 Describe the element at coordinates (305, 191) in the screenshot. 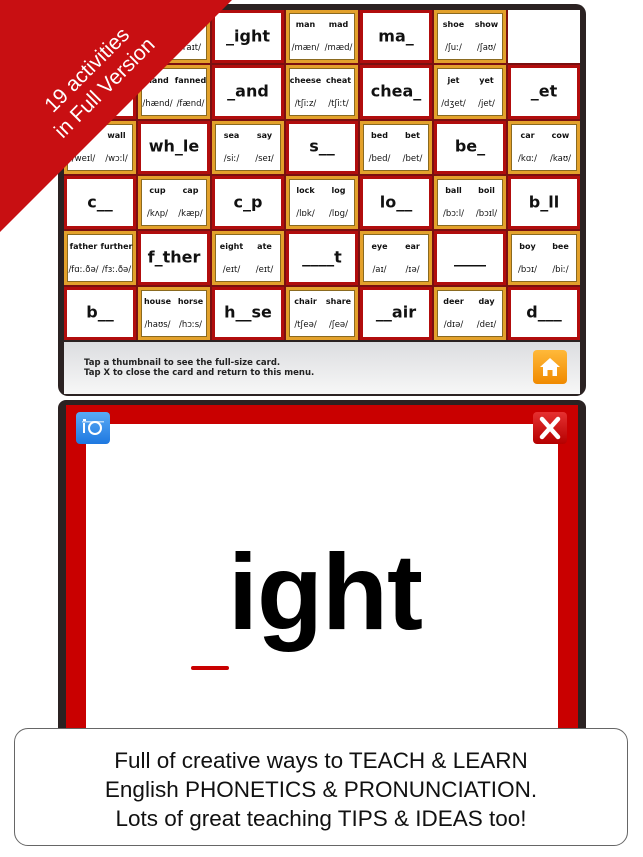

I see `pair-word: lock` at that location.